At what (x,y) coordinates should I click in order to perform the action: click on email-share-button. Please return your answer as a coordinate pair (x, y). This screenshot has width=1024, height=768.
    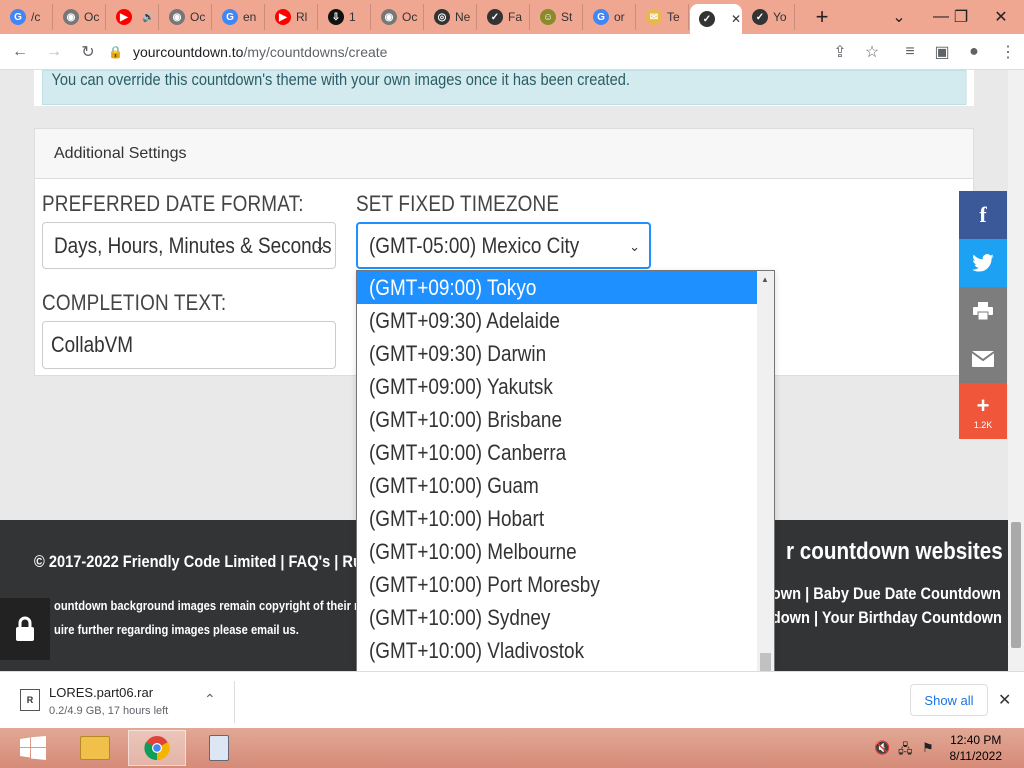
    Looking at the image, I should click on (983, 359).